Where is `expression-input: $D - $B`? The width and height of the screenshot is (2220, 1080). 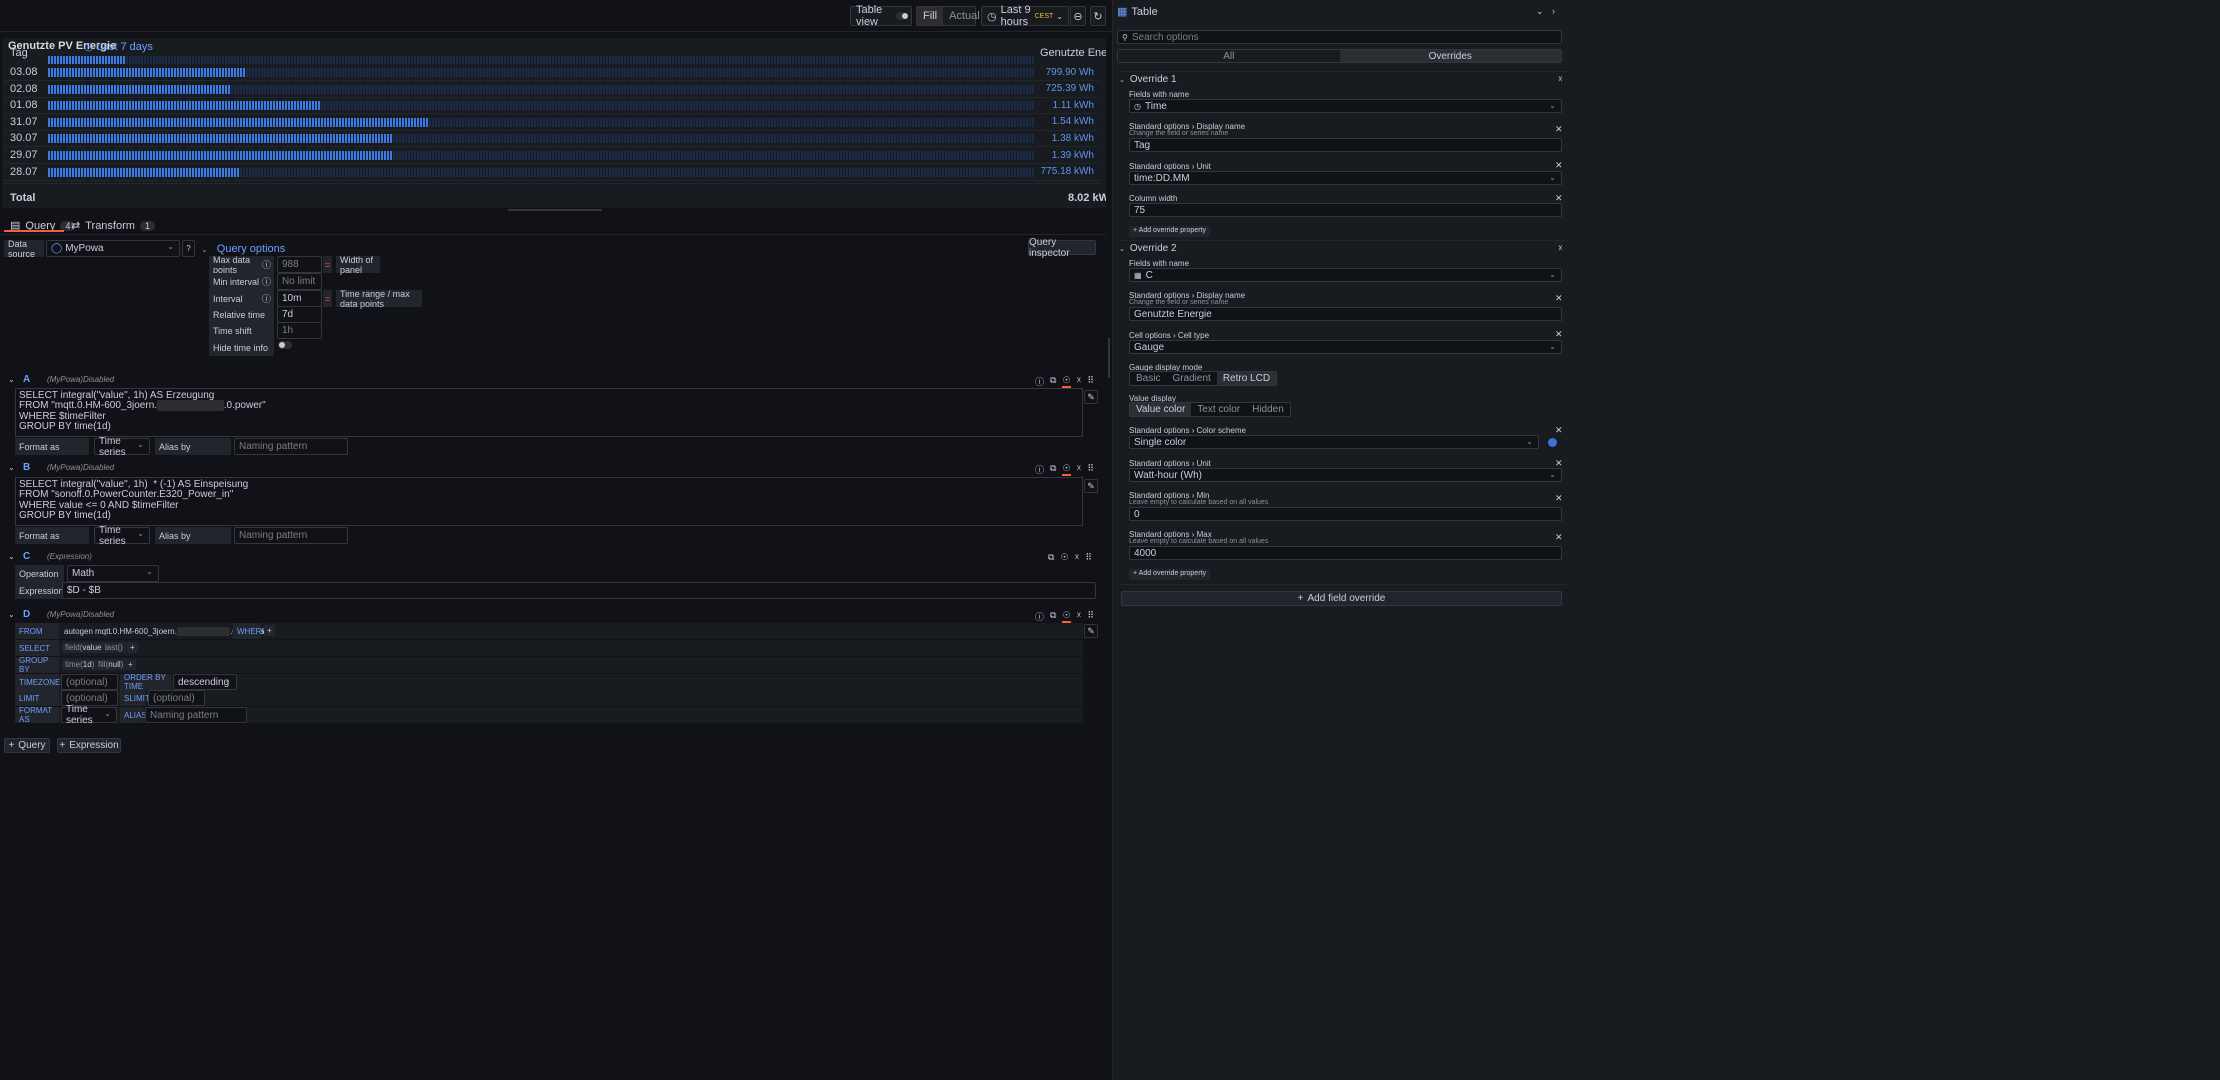
expression-input: $D - $B is located at coordinates (579, 590).